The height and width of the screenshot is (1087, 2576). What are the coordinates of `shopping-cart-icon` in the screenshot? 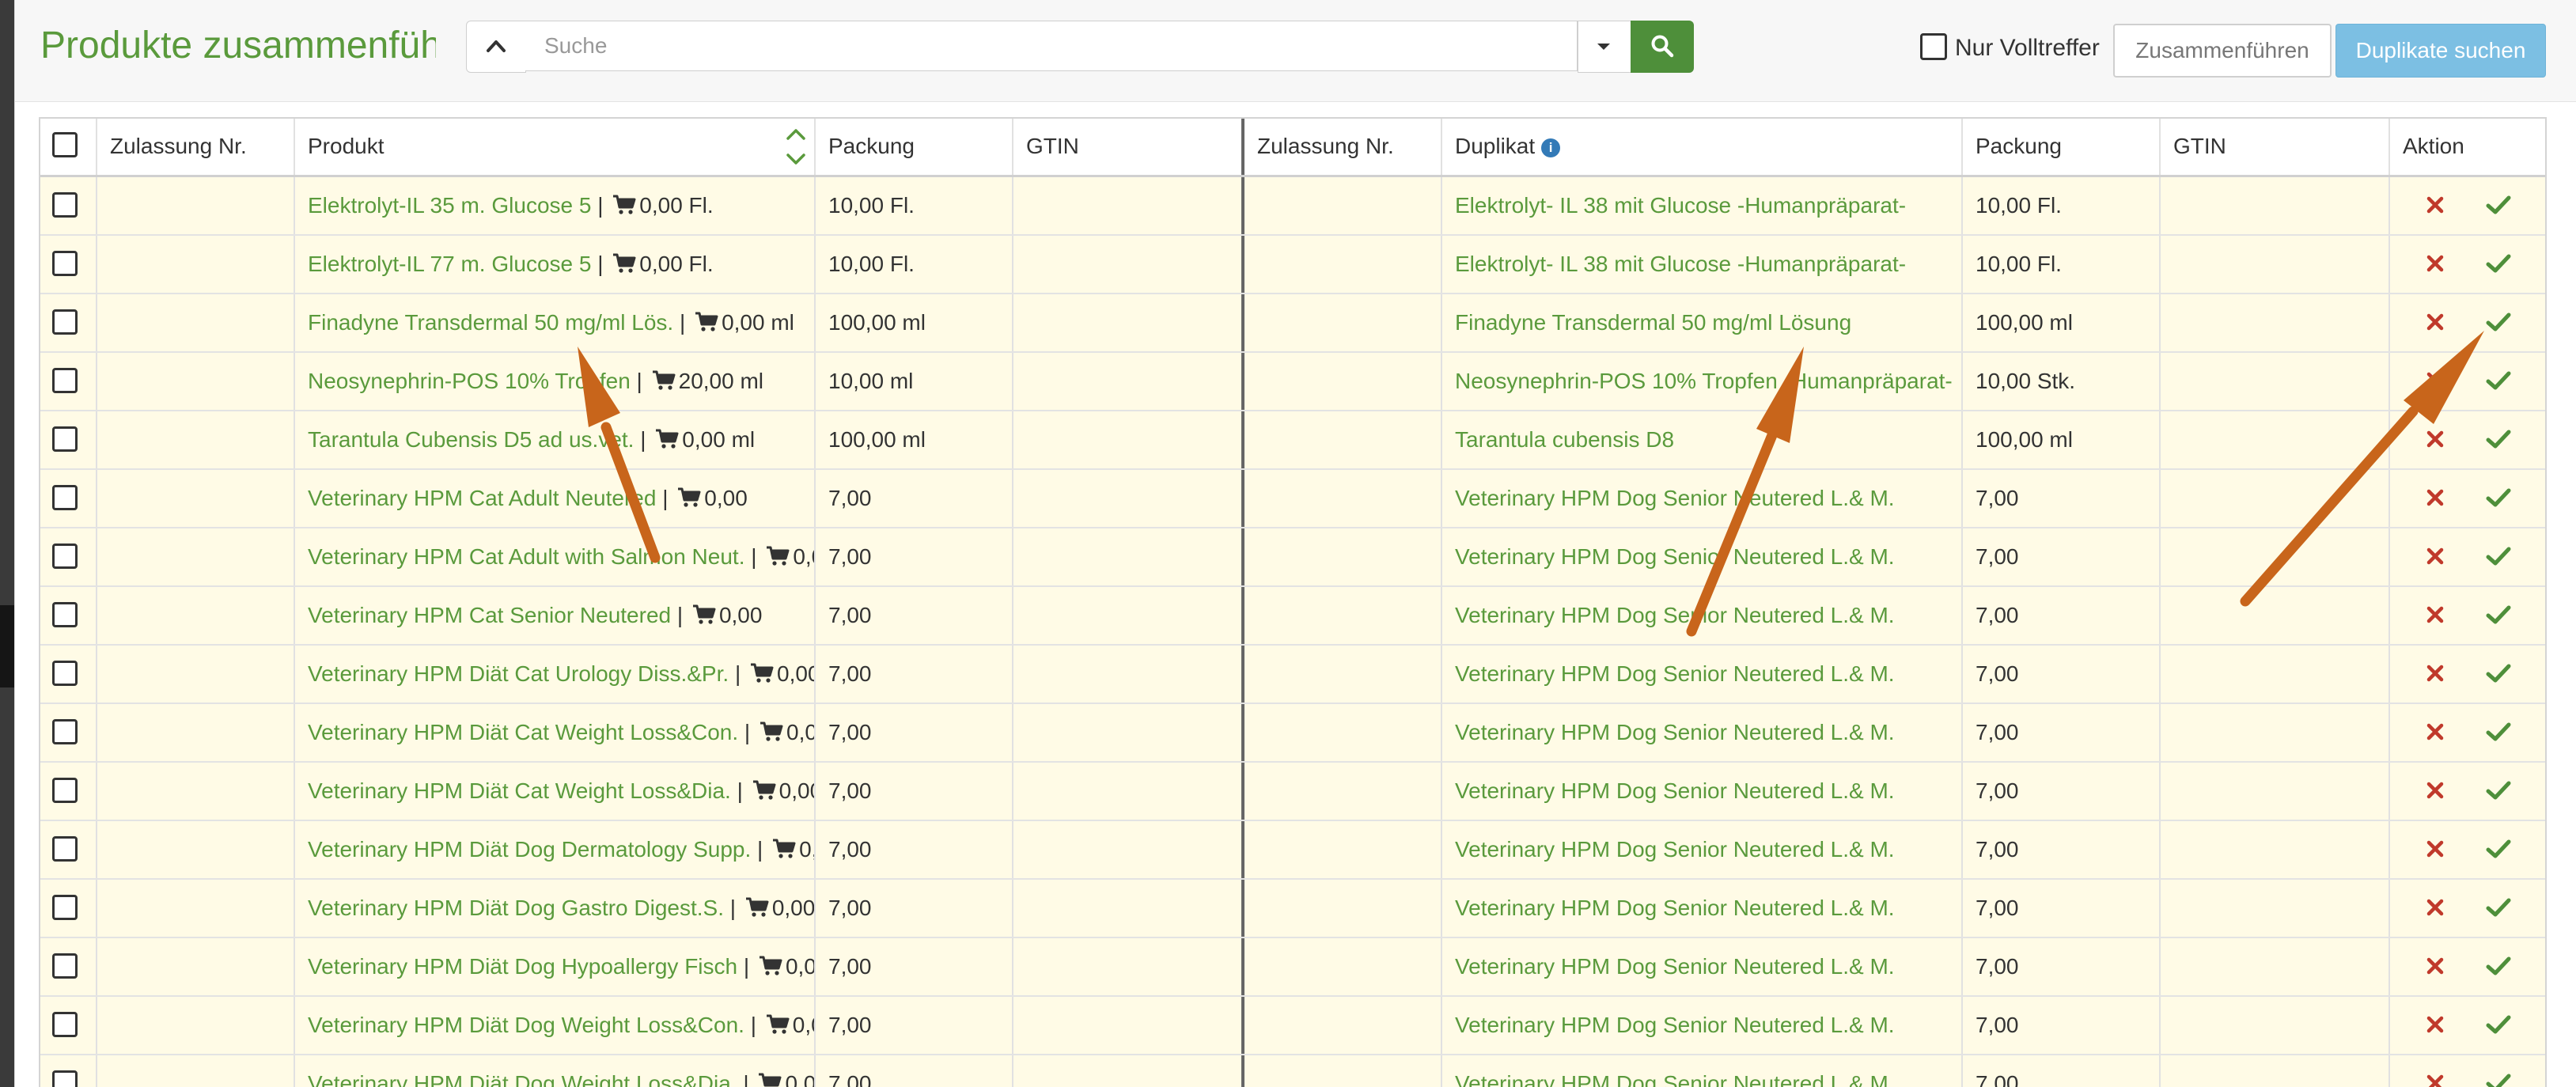 It's located at (664, 380).